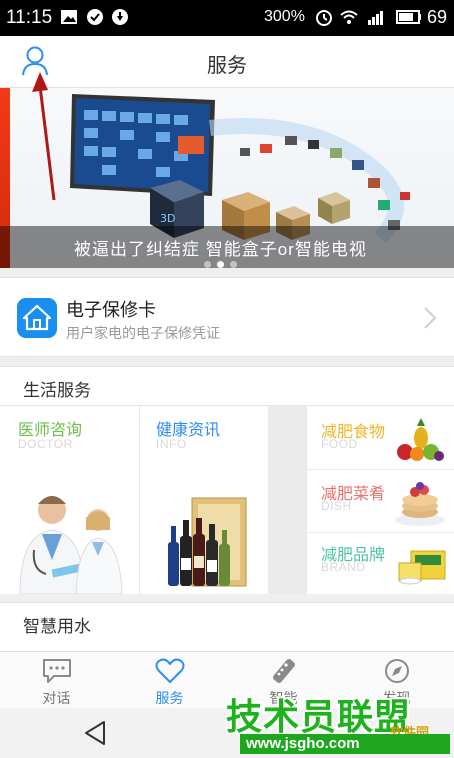 The width and height of the screenshot is (454, 758). Describe the element at coordinates (69, 17) in the screenshot. I see `image-icon` at that location.